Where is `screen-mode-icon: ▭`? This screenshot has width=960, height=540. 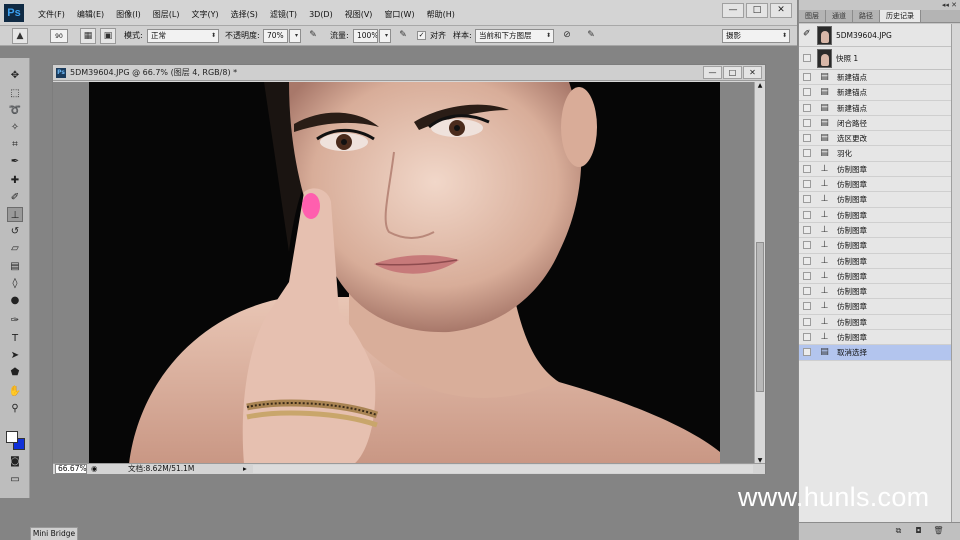
screen-mode-icon: ▭ is located at coordinates (15, 479).